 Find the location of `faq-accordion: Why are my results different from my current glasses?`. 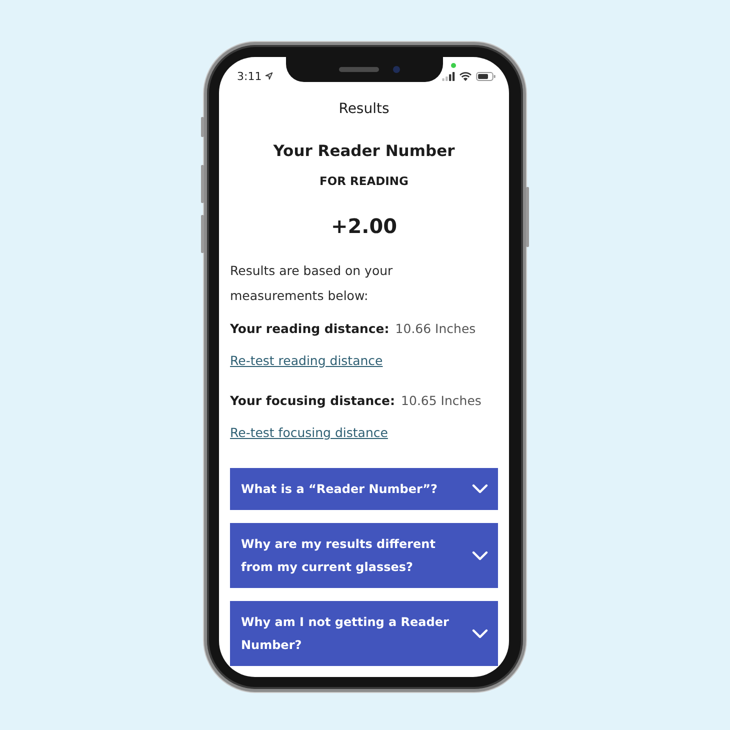

faq-accordion: Why are my results different from my current glasses? is located at coordinates (364, 555).